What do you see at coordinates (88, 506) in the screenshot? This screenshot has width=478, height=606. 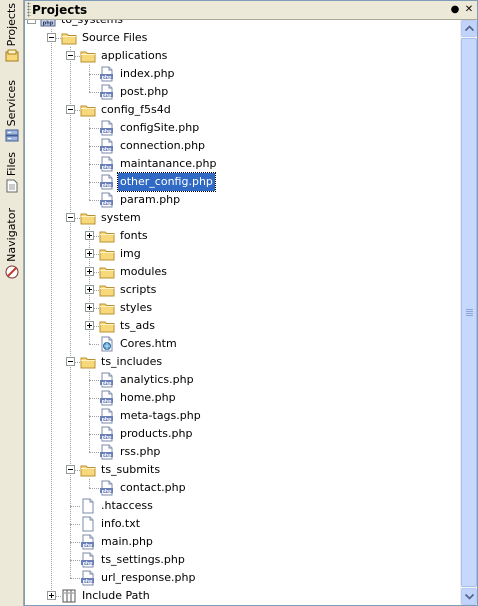 I see `file-icon` at bounding box center [88, 506].